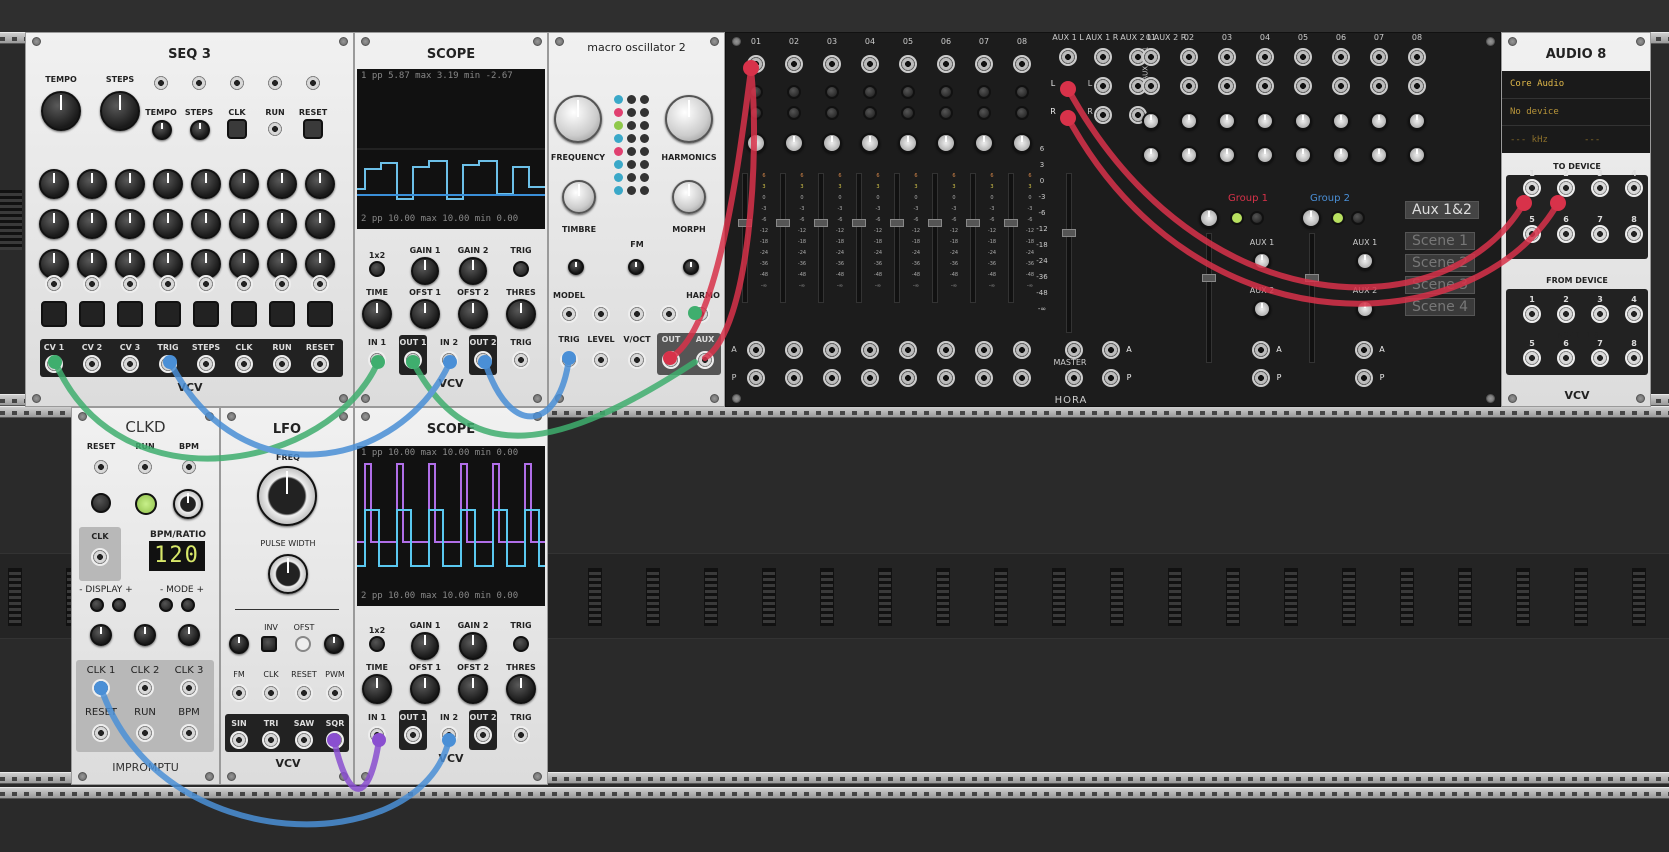 Image resolution: width=1669 pixels, height=852 pixels. Describe the element at coordinates (189, 688) in the screenshot. I see `clk3-out-jack` at that location.